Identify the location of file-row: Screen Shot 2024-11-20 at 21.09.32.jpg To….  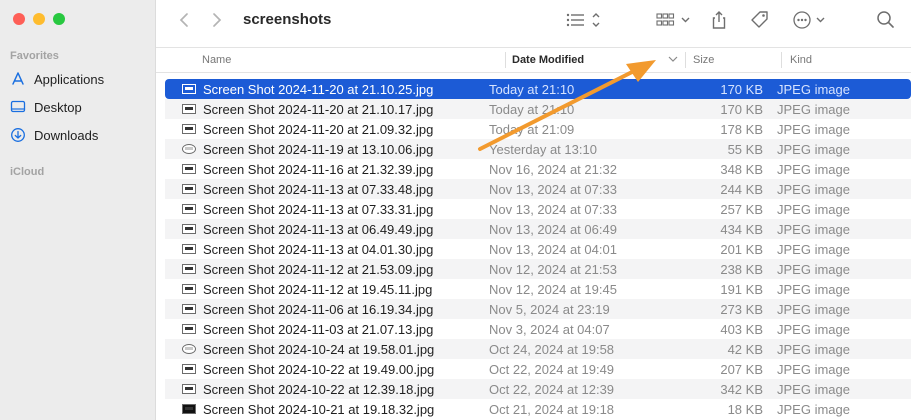
(538, 129).